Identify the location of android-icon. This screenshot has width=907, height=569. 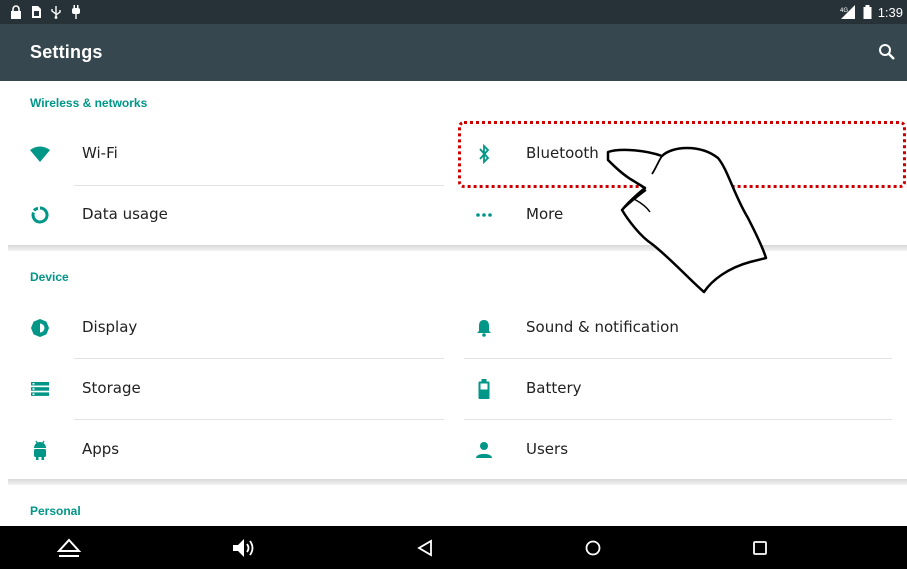
(40, 450).